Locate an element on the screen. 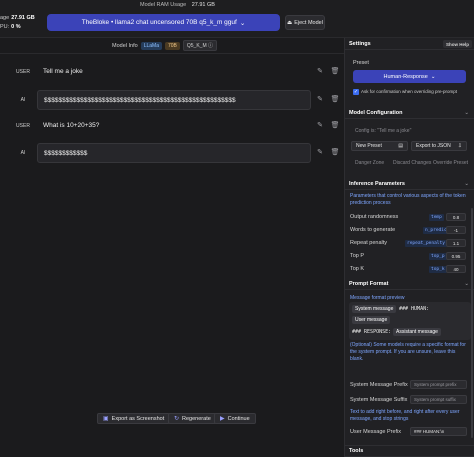 This screenshot has height=457, width=474. model-info-bar: Model Info LLaMa 70B Q5_K_M ⓘ is located at coordinates (165, 45).